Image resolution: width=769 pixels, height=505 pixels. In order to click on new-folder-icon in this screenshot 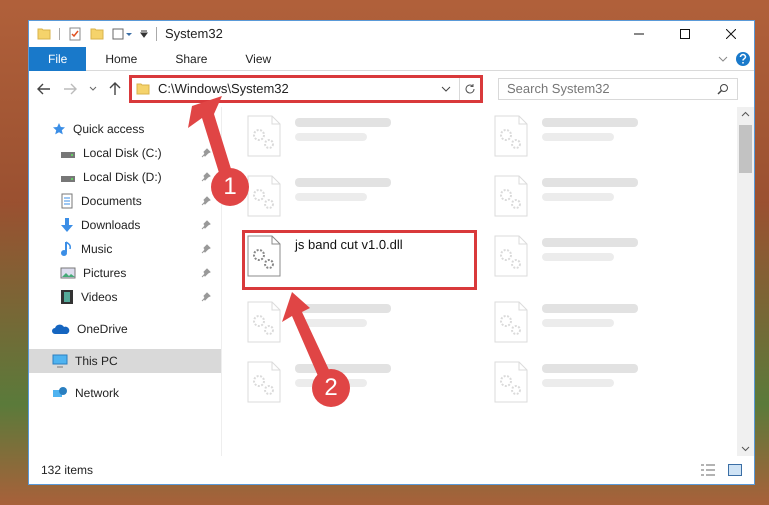, I will do `click(97, 34)`.